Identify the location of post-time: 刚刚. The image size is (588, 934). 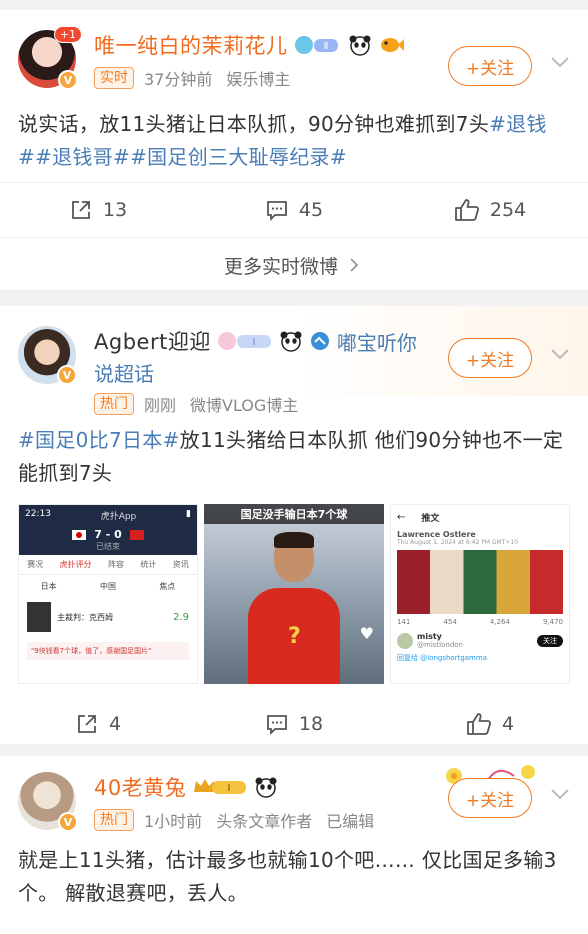
(160, 405).